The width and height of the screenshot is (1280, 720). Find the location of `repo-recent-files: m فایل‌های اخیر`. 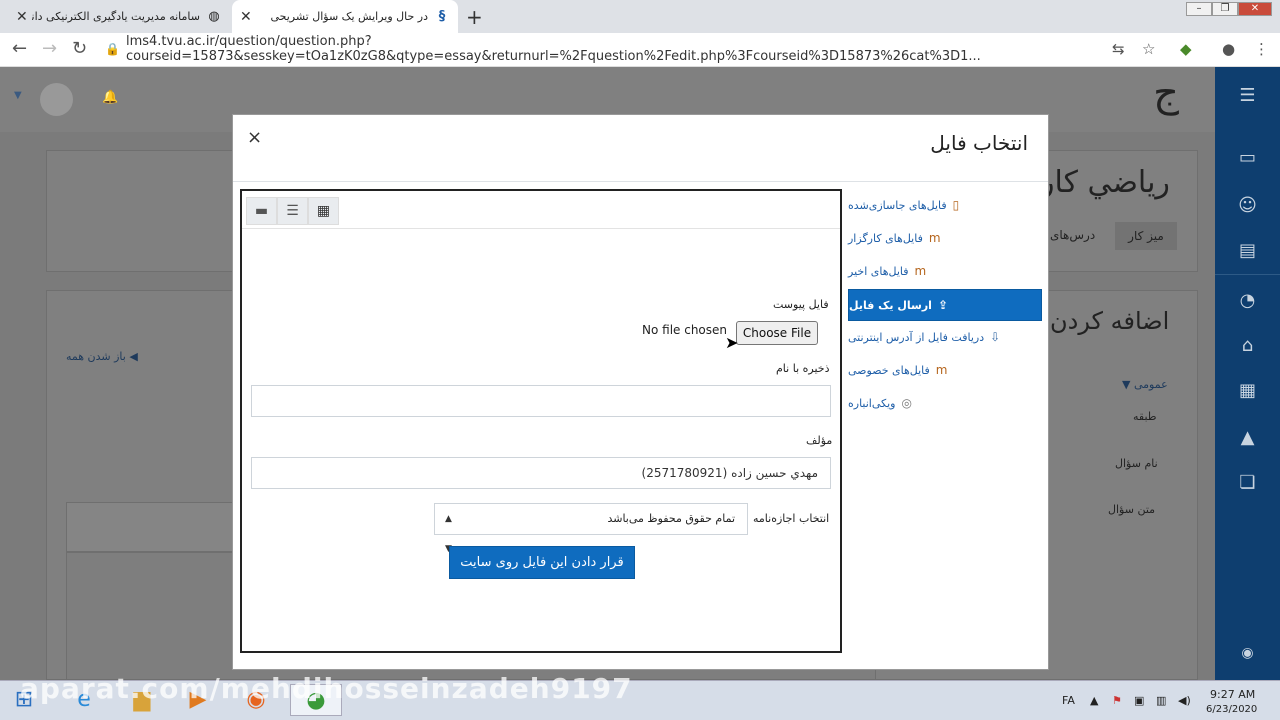

repo-recent-files: m فایل‌های اخیر is located at coordinates (945, 271).